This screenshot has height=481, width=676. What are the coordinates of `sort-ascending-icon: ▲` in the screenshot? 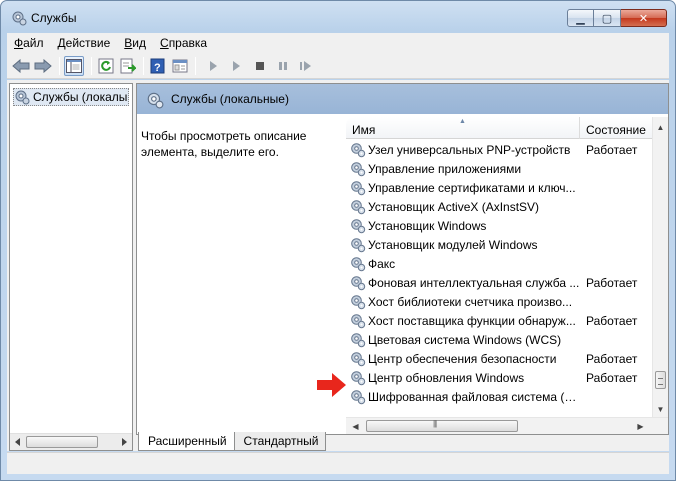 It's located at (462, 121).